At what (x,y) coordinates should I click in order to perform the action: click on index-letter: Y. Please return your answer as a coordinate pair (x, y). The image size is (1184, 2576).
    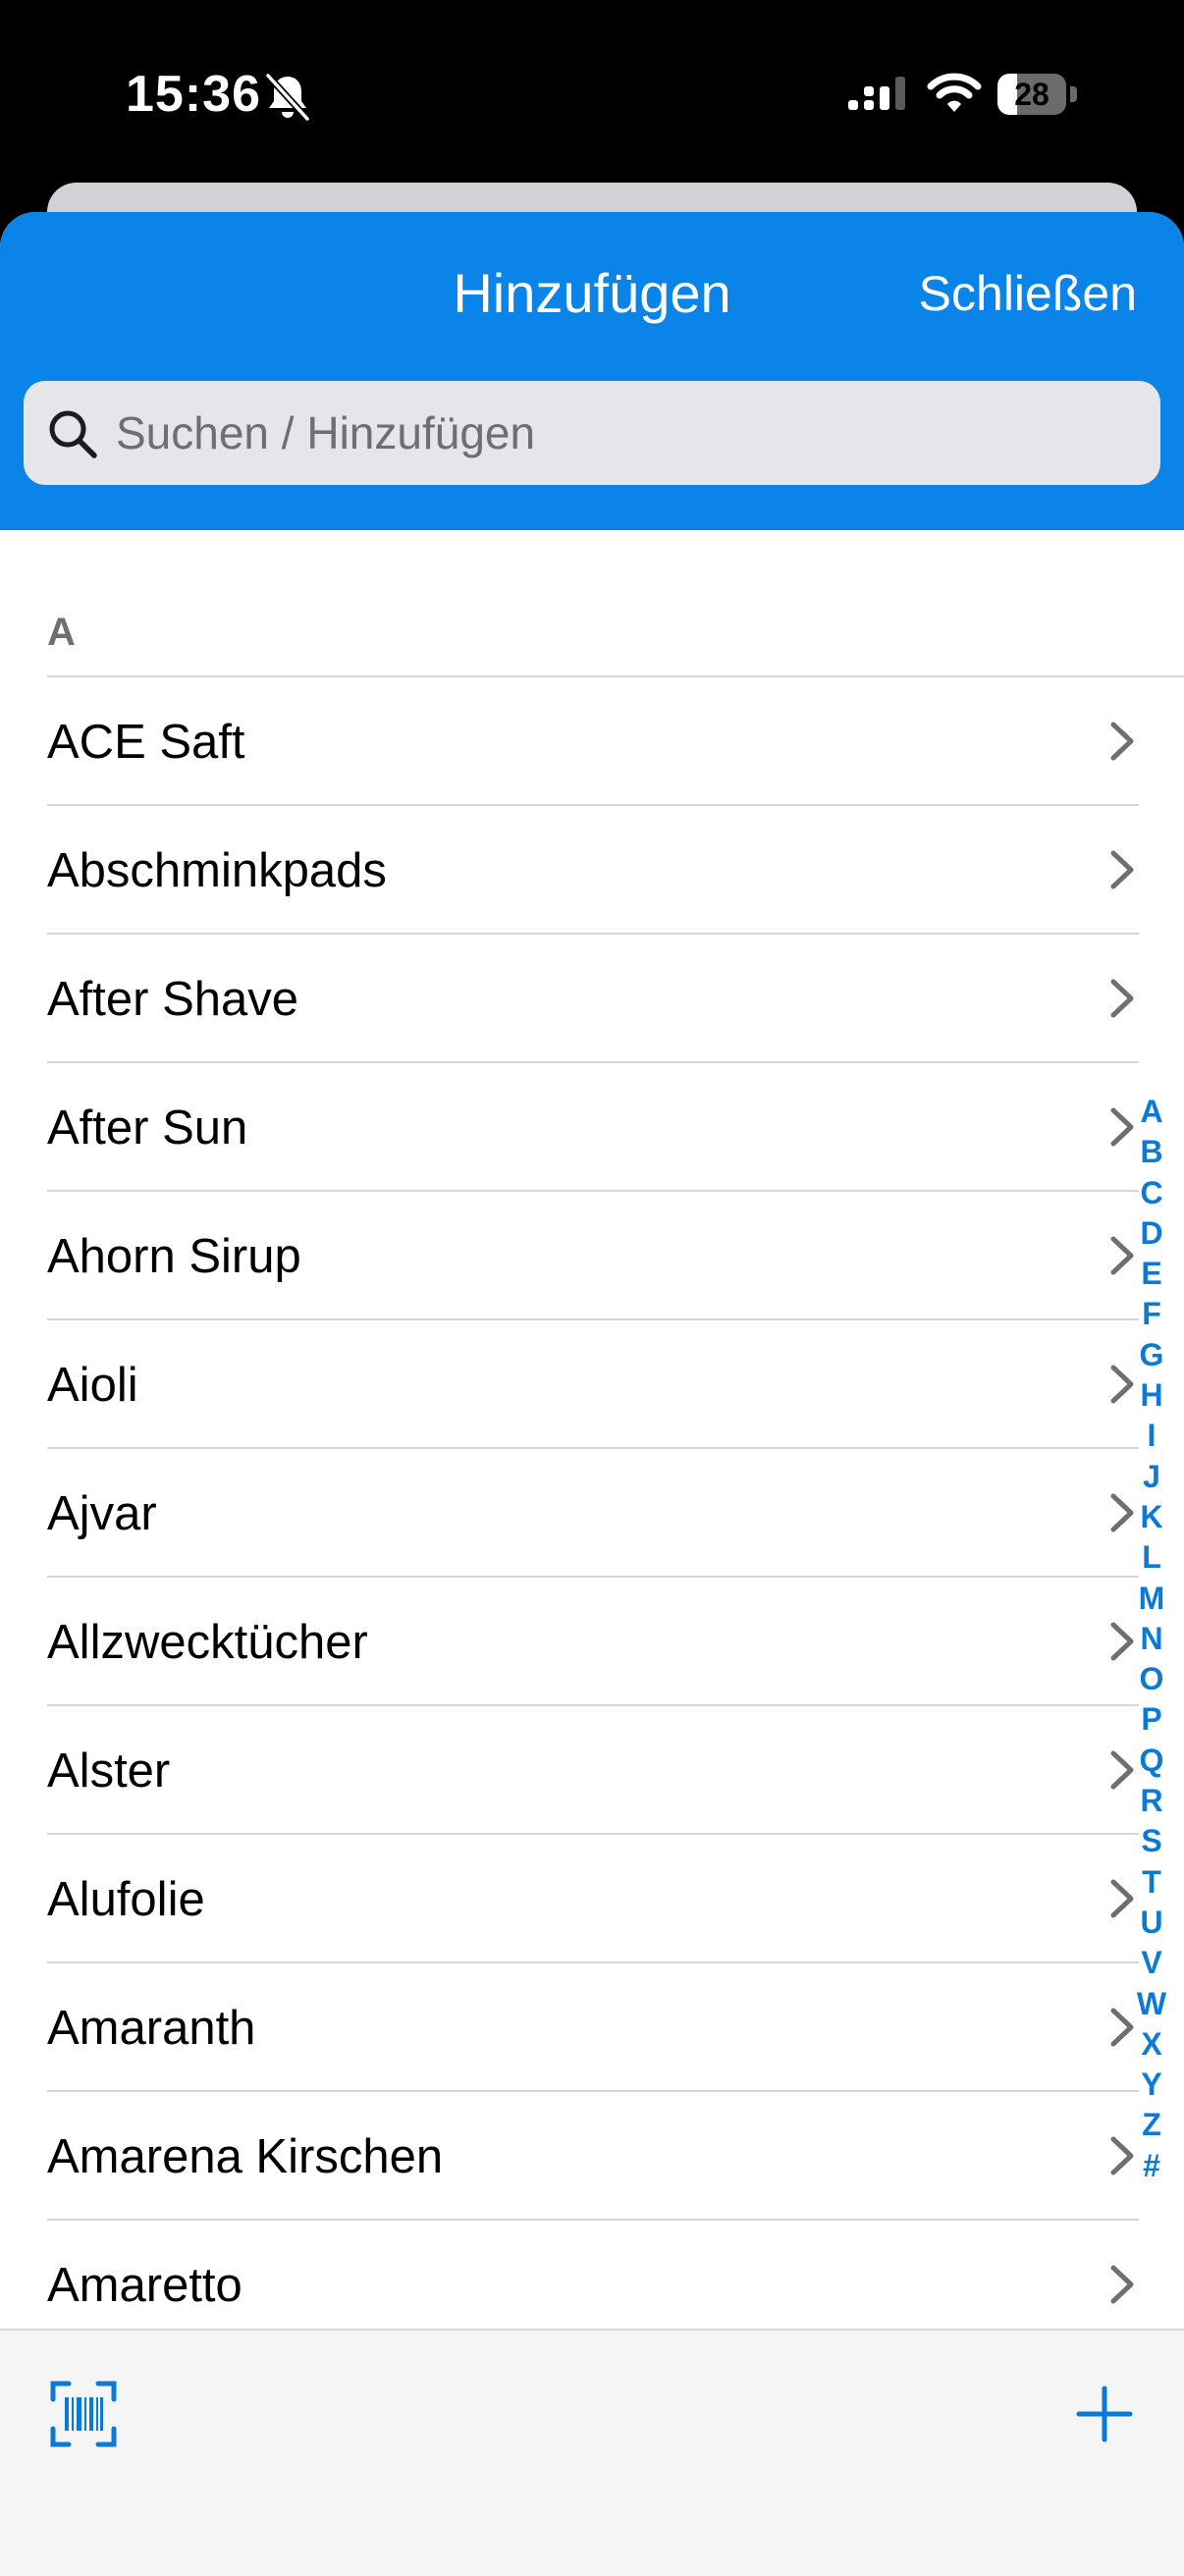
    Looking at the image, I should click on (1151, 2085).